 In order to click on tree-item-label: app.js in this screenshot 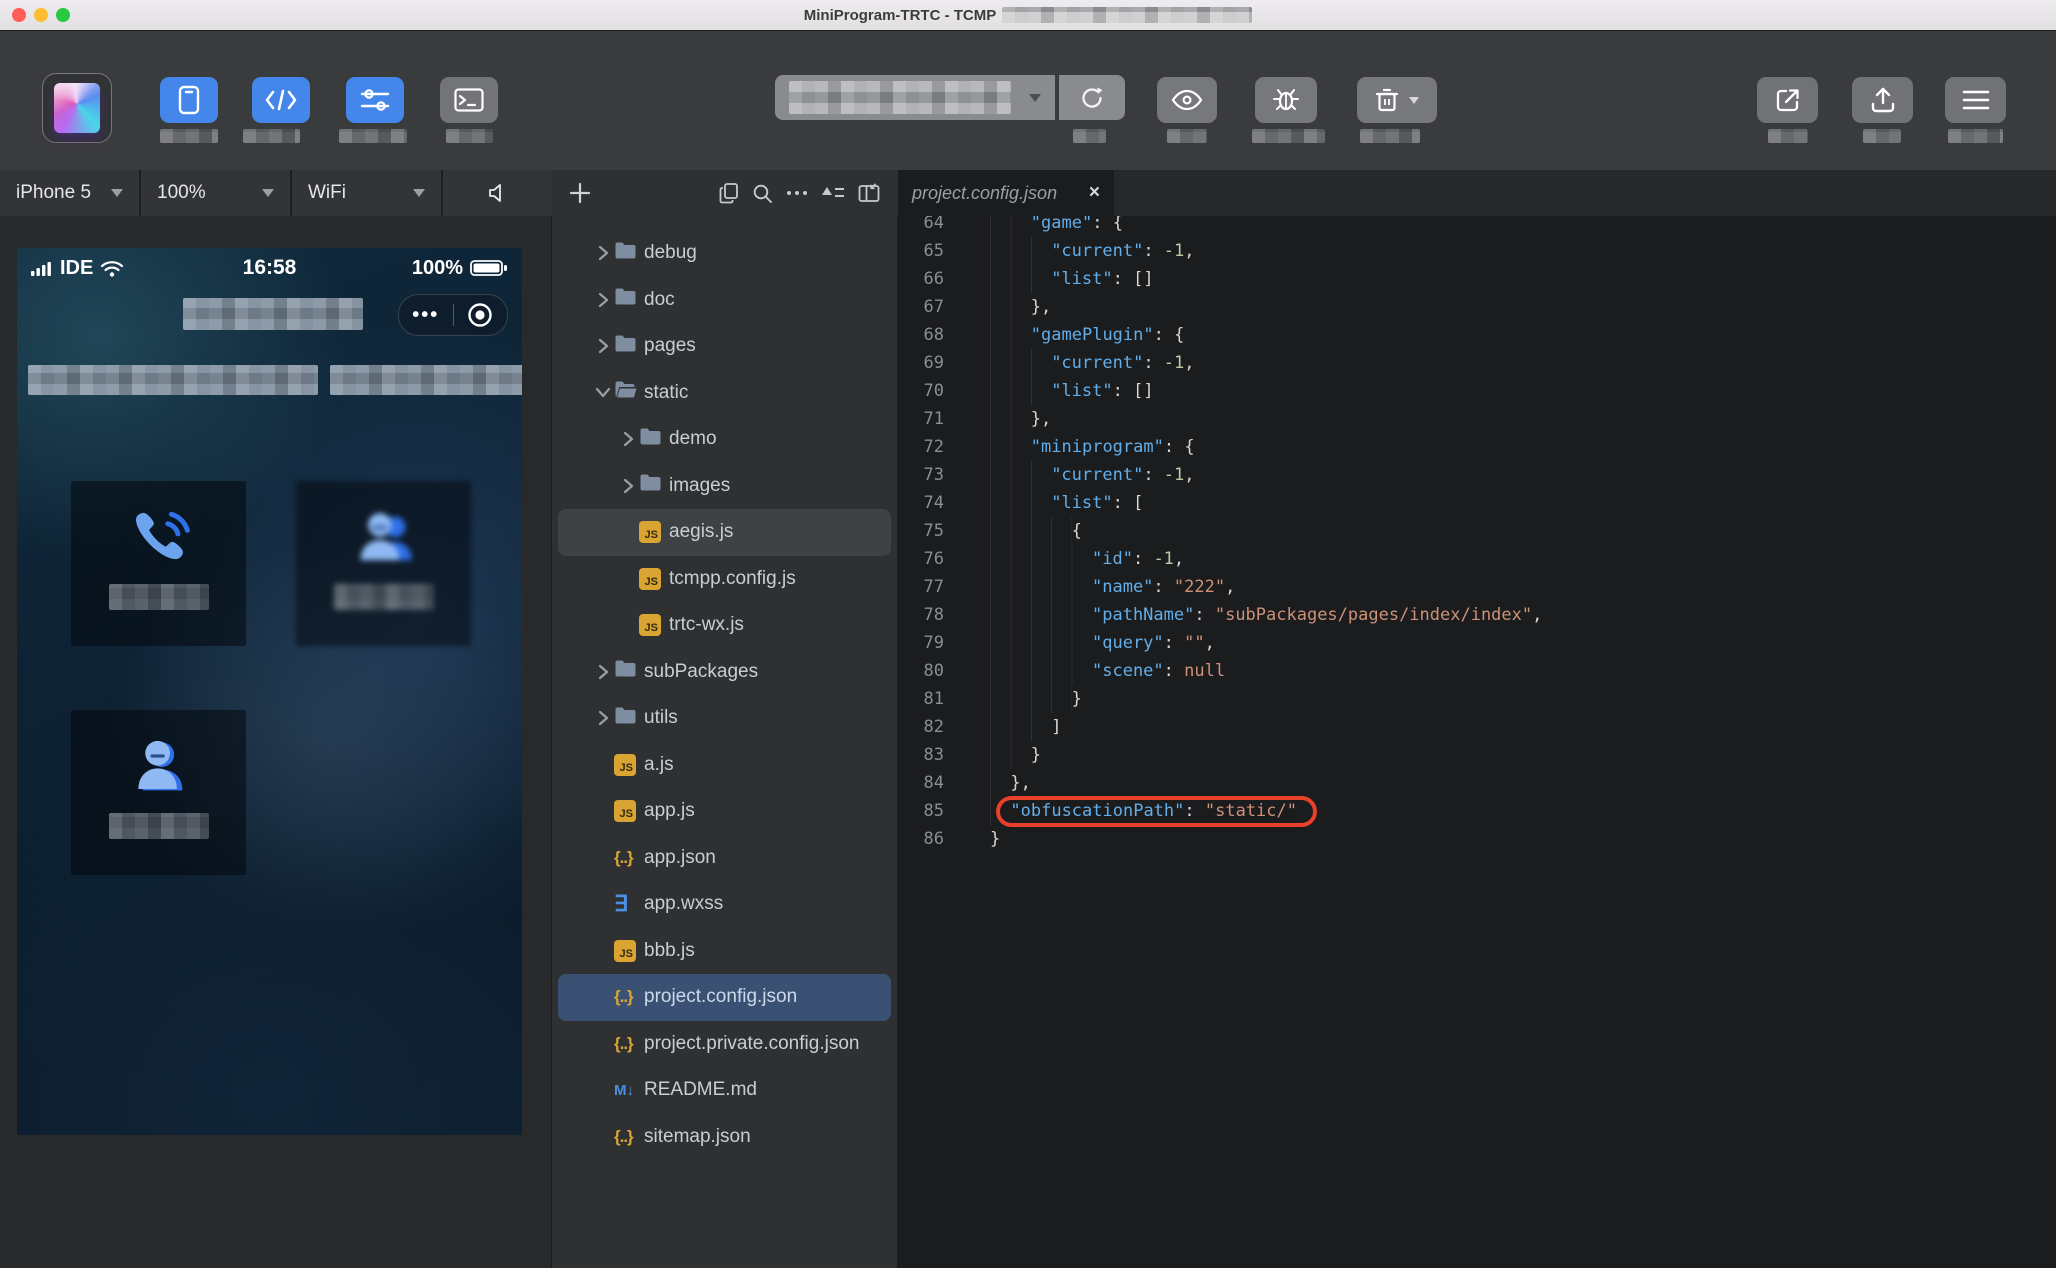, I will do `click(669, 811)`.